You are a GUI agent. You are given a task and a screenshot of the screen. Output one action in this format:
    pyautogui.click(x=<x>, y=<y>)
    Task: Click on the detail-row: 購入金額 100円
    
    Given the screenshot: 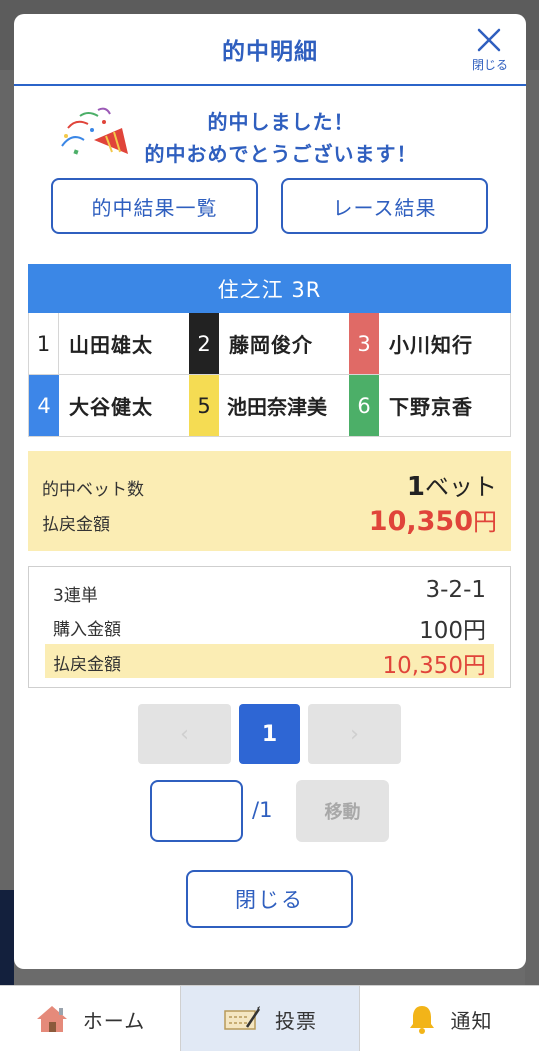 What is the action you would take?
    pyautogui.click(x=269, y=626)
    